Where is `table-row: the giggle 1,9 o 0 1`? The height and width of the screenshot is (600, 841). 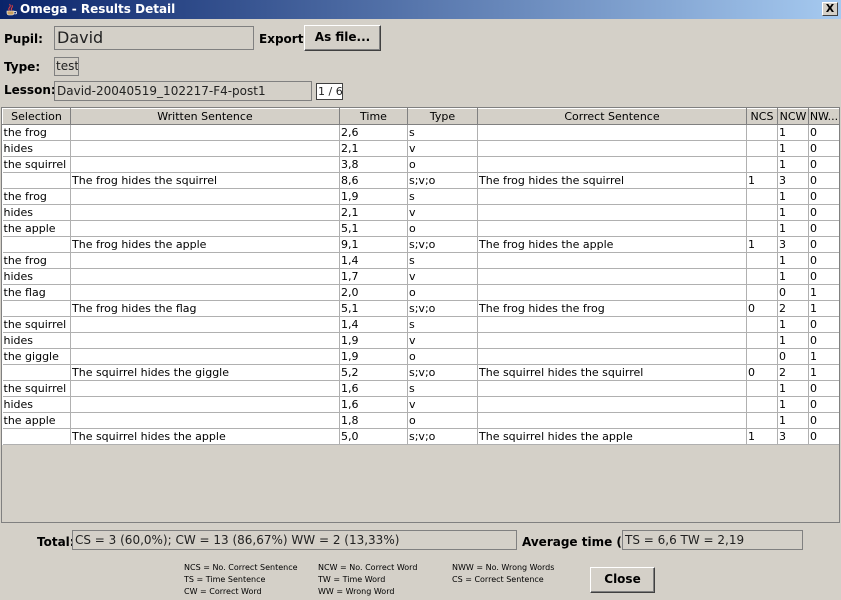 table-row: the giggle 1,9 o 0 1 is located at coordinates (420, 356).